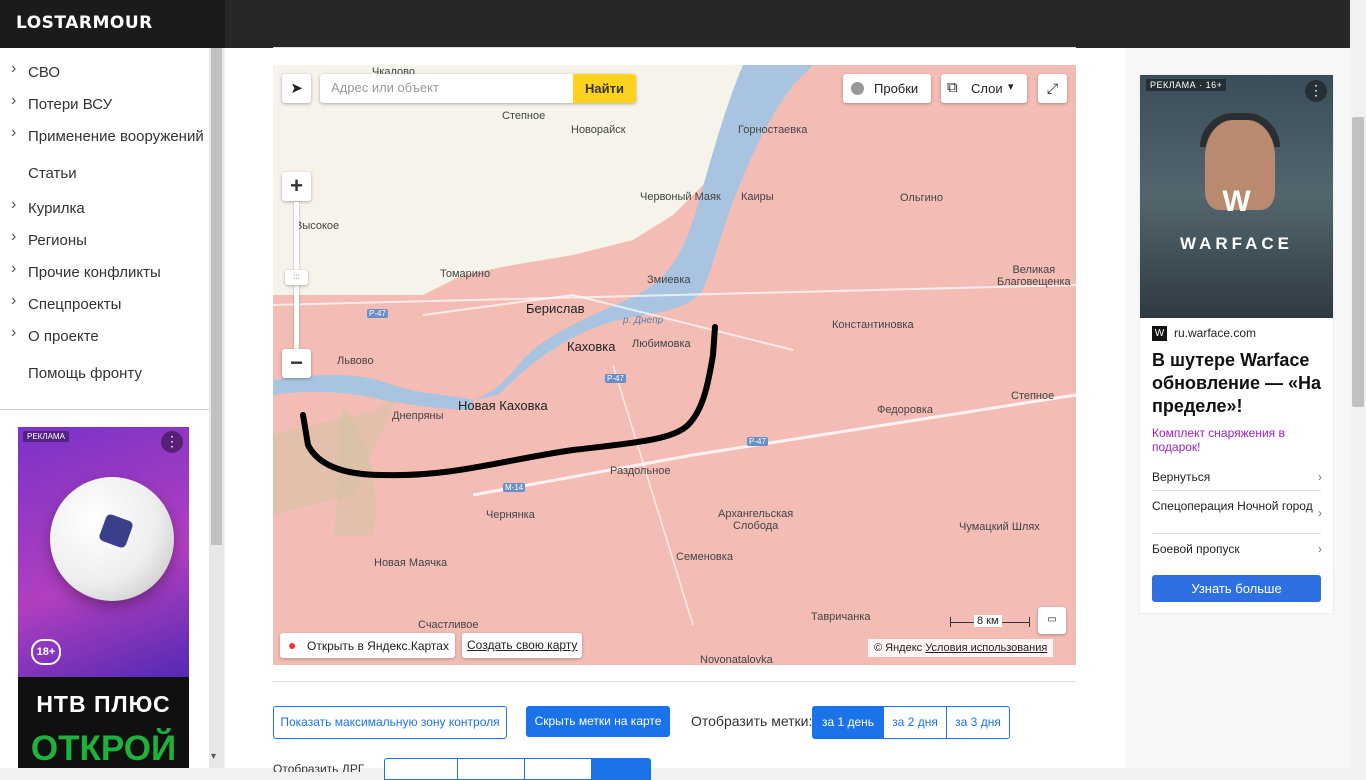 This screenshot has height=780, width=1366. I want to click on map-copyright: © Яндекс Условия использования, so click(961, 648).